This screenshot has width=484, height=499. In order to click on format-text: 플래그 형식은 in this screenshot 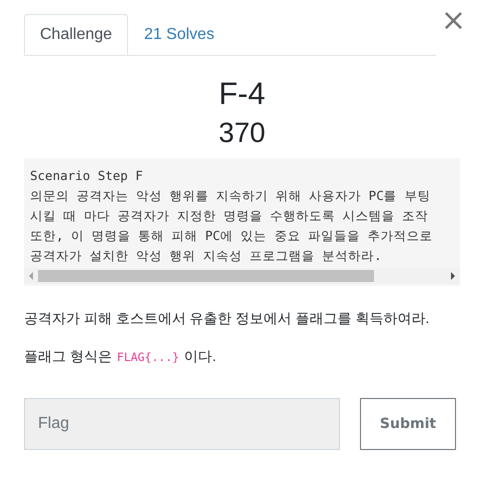, I will do `click(68, 356)`.